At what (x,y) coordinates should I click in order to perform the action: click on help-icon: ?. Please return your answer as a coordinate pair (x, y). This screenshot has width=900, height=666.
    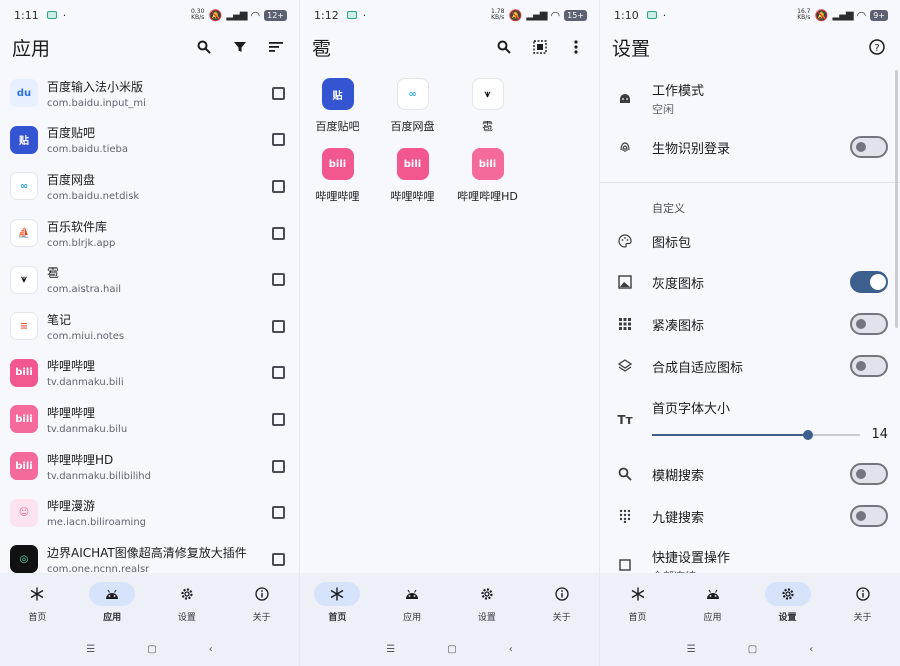
    Looking at the image, I should click on (877, 47).